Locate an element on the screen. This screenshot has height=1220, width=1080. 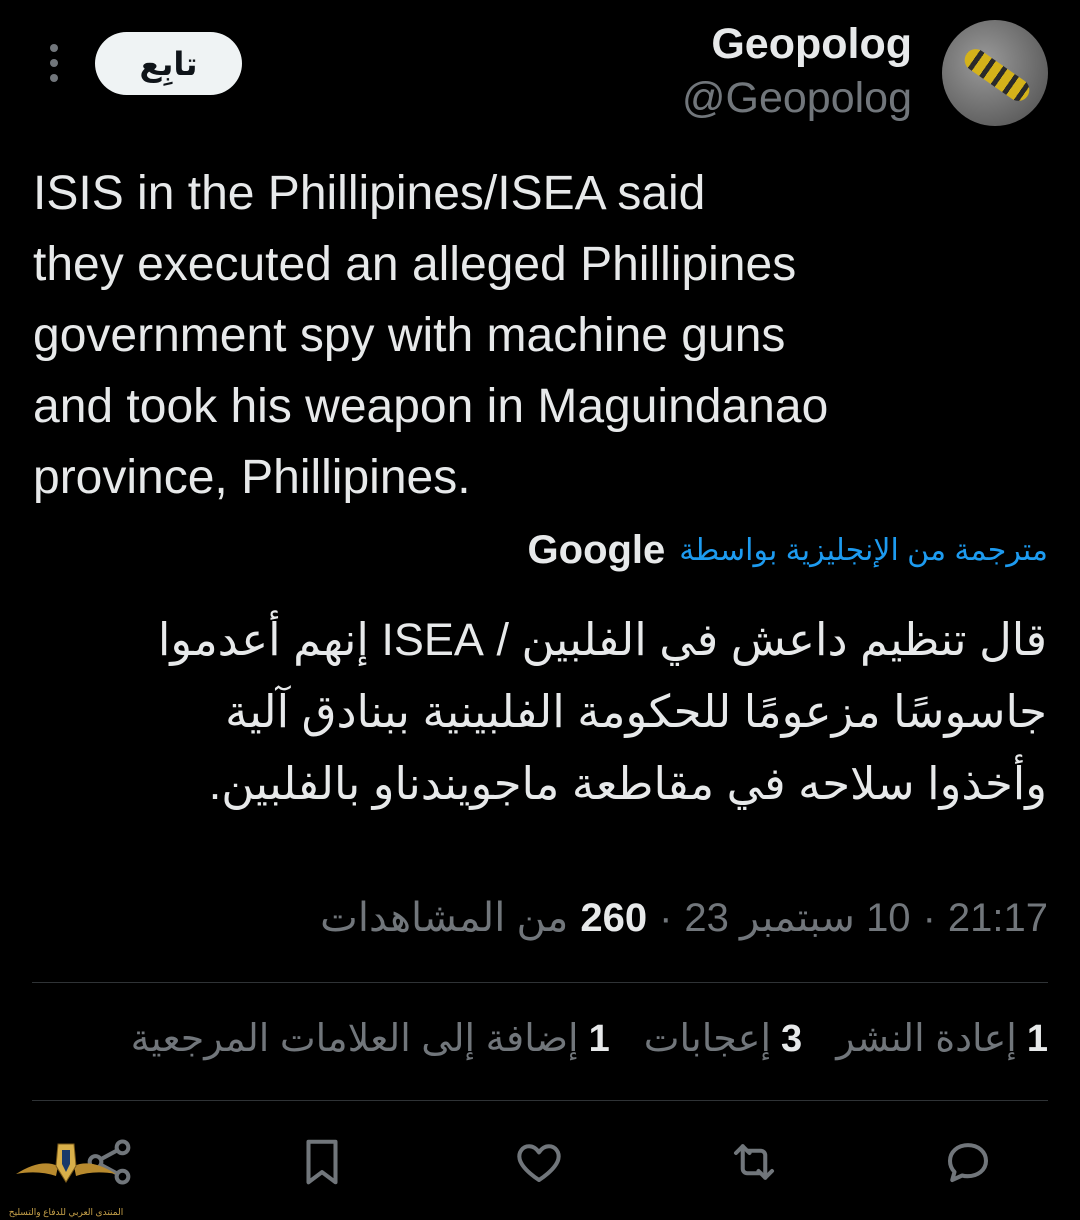
likes-stat: 3إعجابات is located at coordinates (723, 1038).